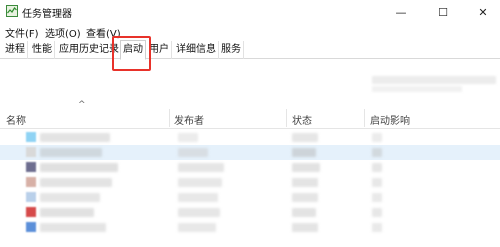 The height and width of the screenshot is (247, 500). Describe the element at coordinates (401, 12) in the screenshot. I see `minimize-button: —` at that location.